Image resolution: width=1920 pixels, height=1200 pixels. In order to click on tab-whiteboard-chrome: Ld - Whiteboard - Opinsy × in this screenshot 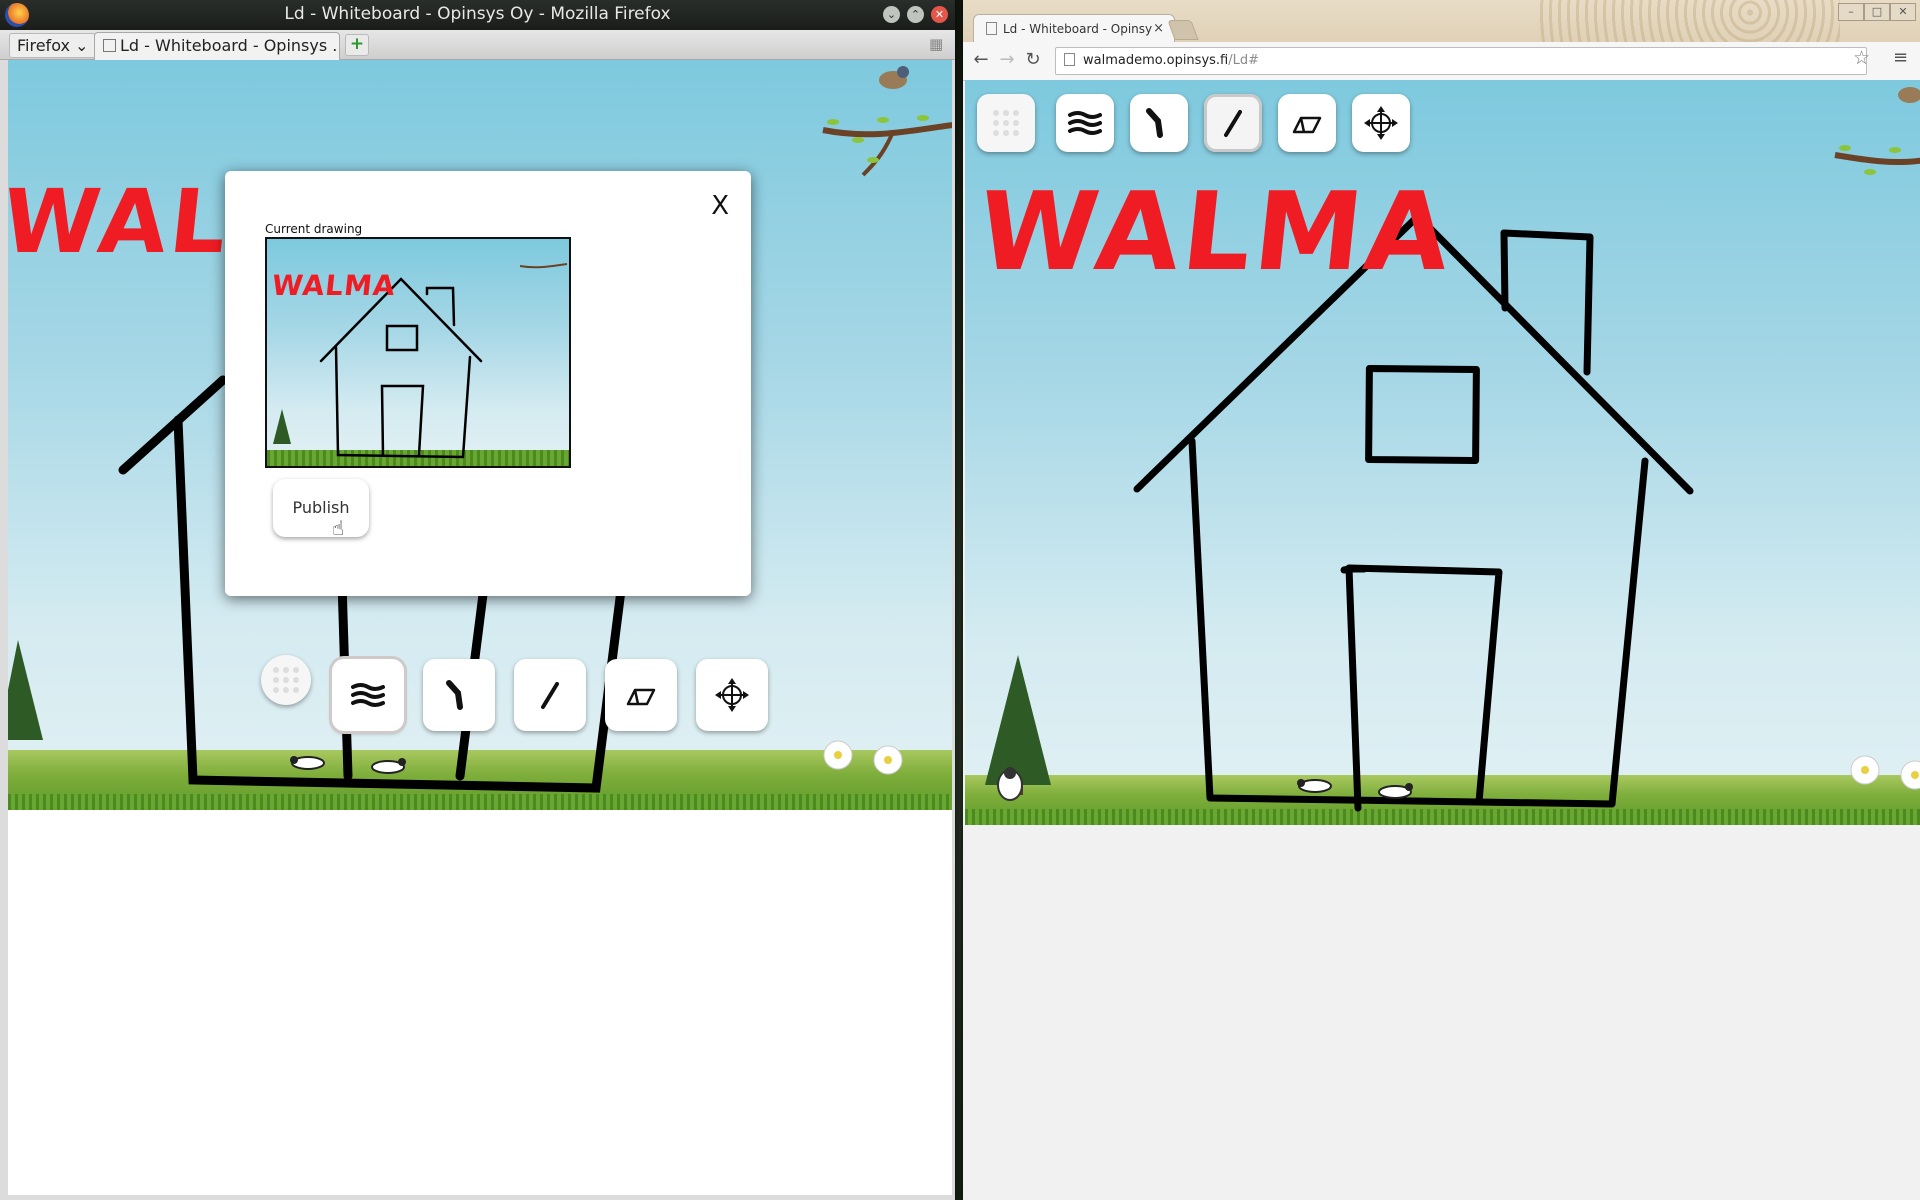, I will do `click(1074, 28)`.